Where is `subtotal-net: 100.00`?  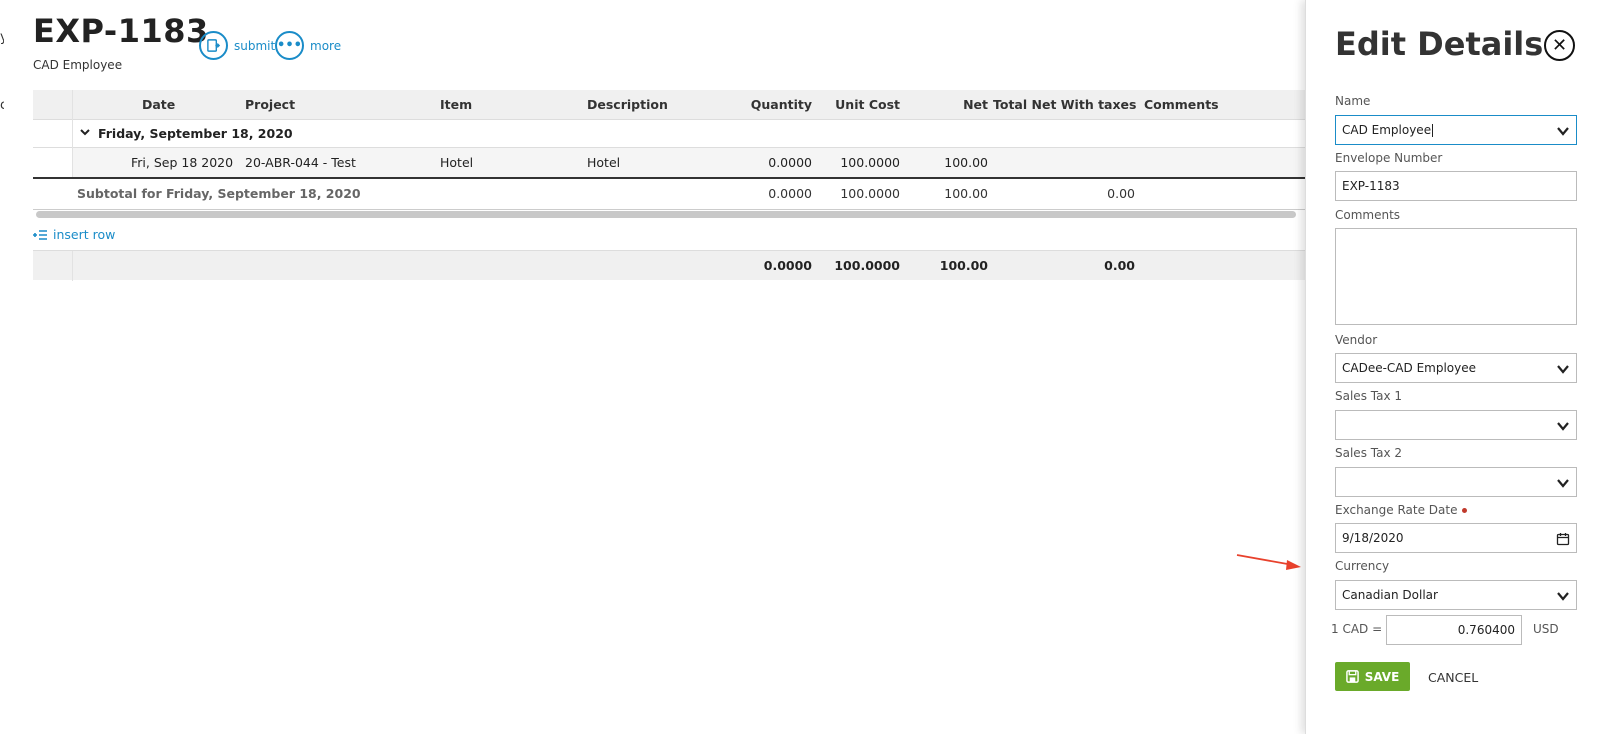 subtotal-net: 100.00 is located at coordinates (966, 193).